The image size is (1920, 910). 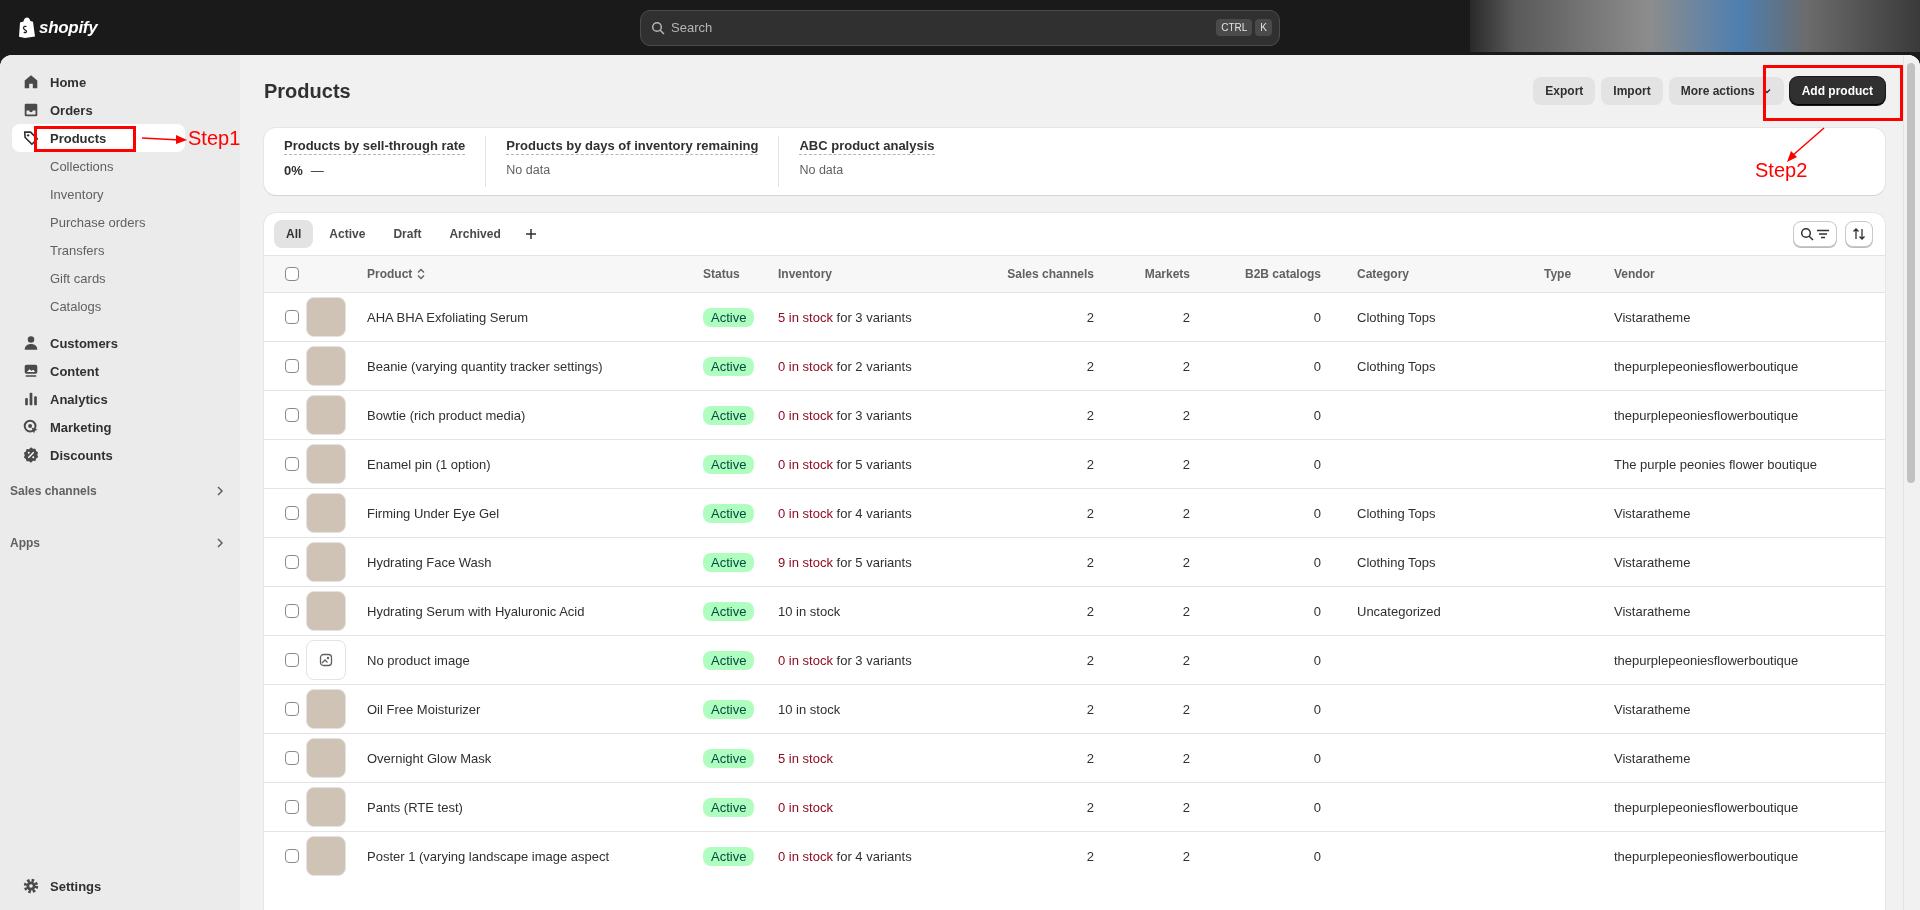 I want to click on category-text: Uncategorized, so click(x=1399, y=611).